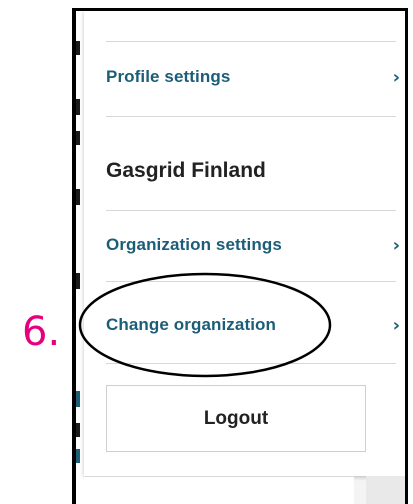  I want to click on organization-name: Gasgrid Finland, so click(186, 170).